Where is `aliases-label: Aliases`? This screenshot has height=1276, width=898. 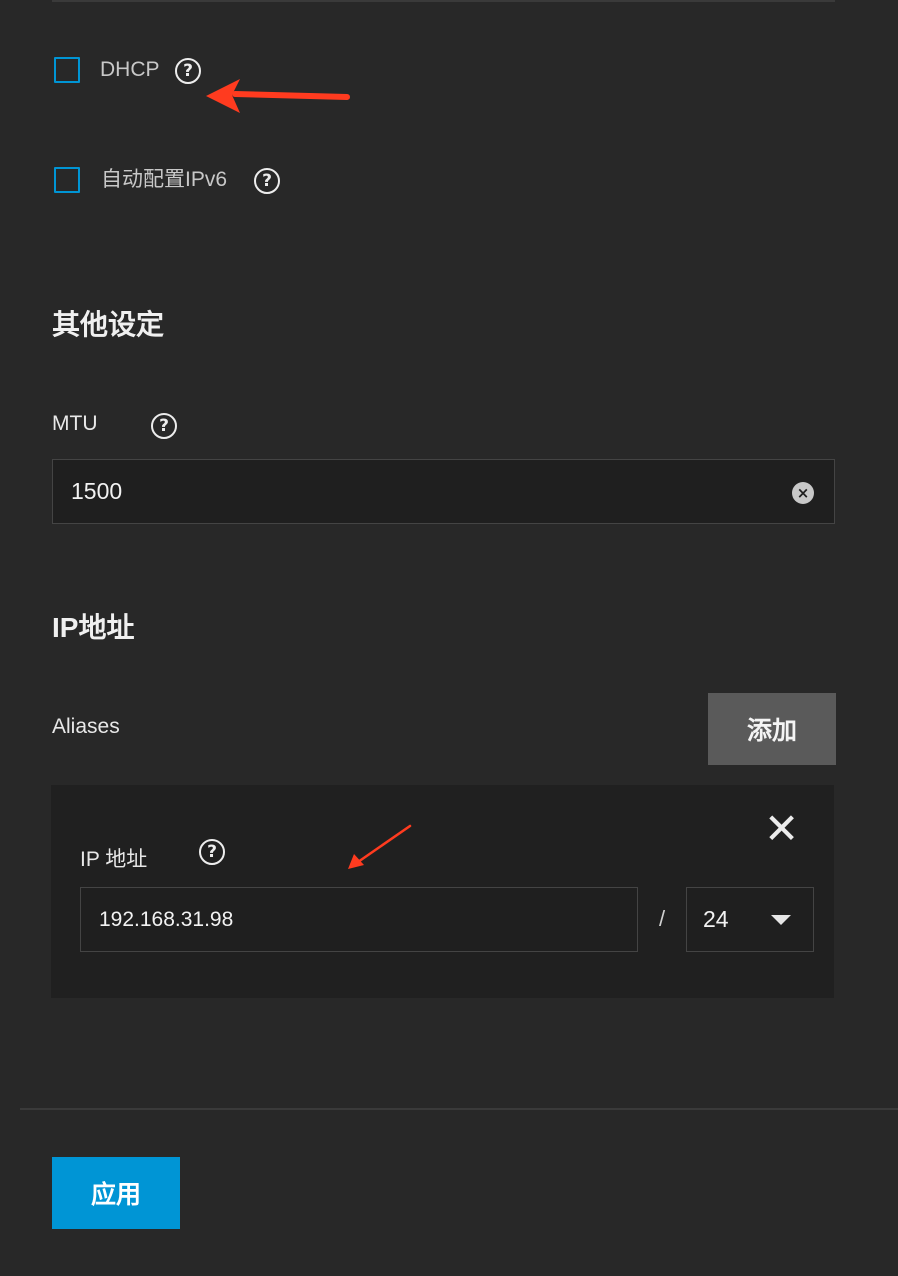 aliases-label: Aliases is located at coordinates (86, 726).